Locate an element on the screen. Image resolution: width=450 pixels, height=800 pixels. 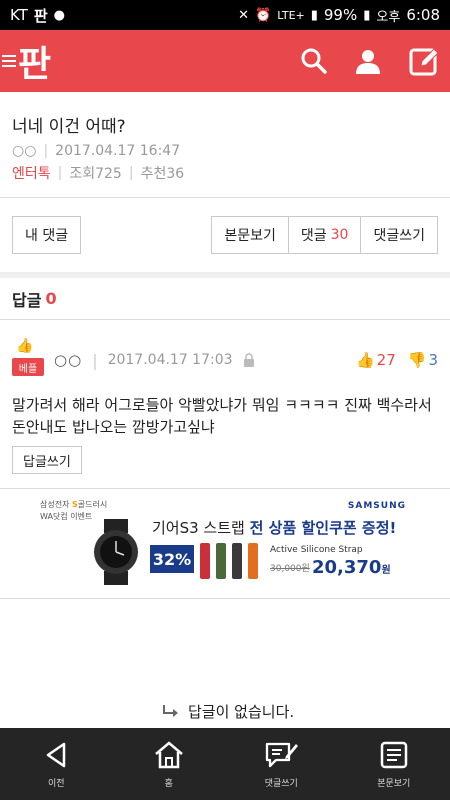
article-datetime: 2017.04.17 16:47 is located at coordinates (118, 151).